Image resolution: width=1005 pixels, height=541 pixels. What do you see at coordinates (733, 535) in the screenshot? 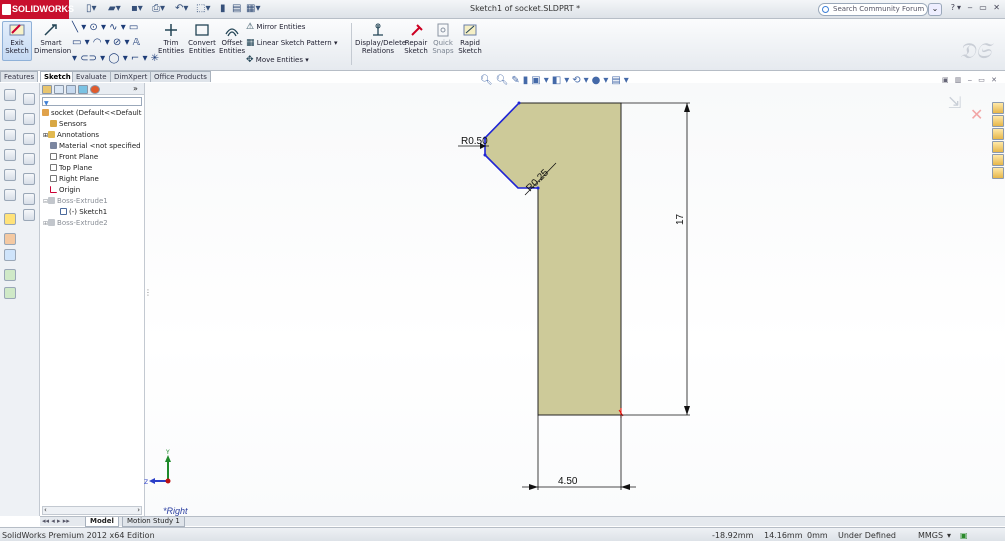
I see `status-coord-x: -18.92mm` at bounding box center [733, 535].